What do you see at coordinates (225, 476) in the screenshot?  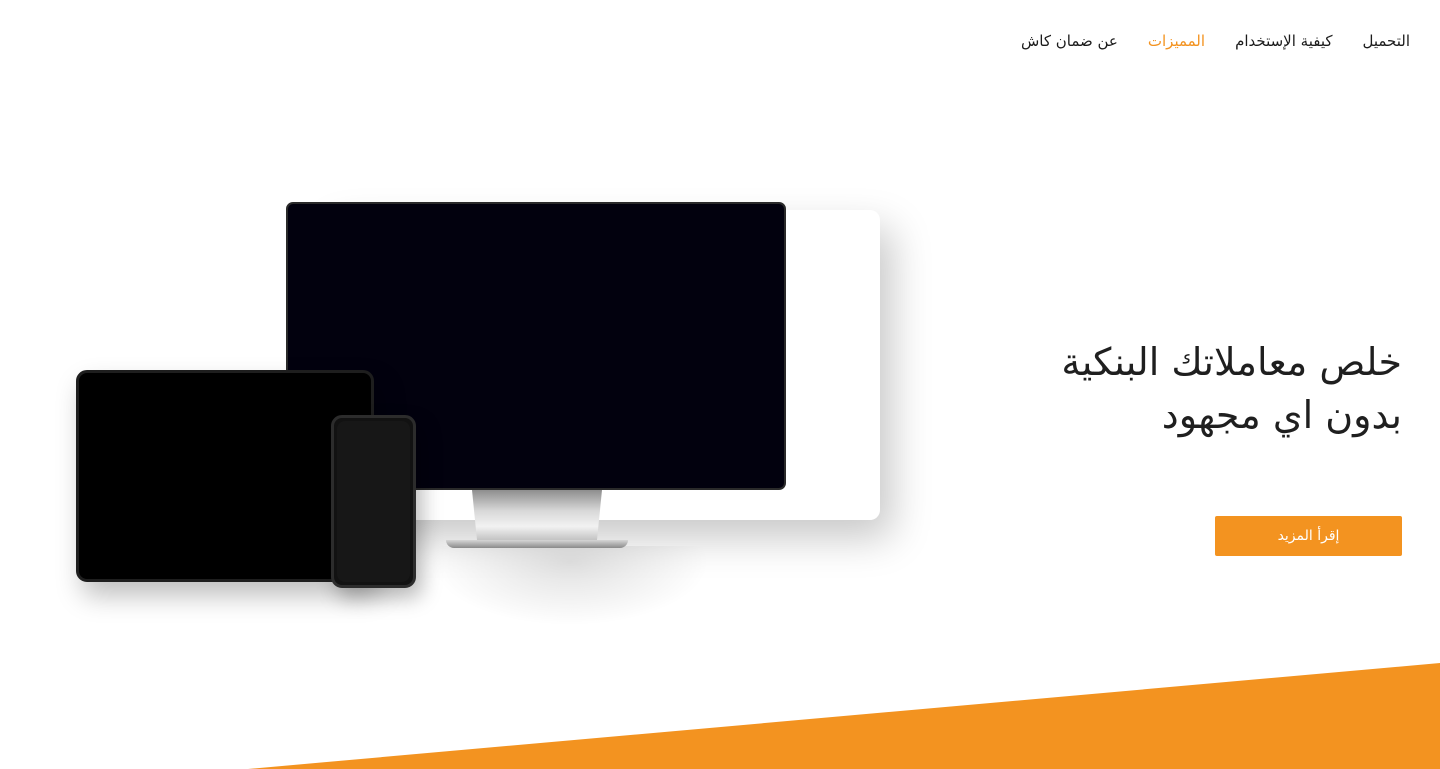 I see `tablet-device` at bounding box center [225, 476].